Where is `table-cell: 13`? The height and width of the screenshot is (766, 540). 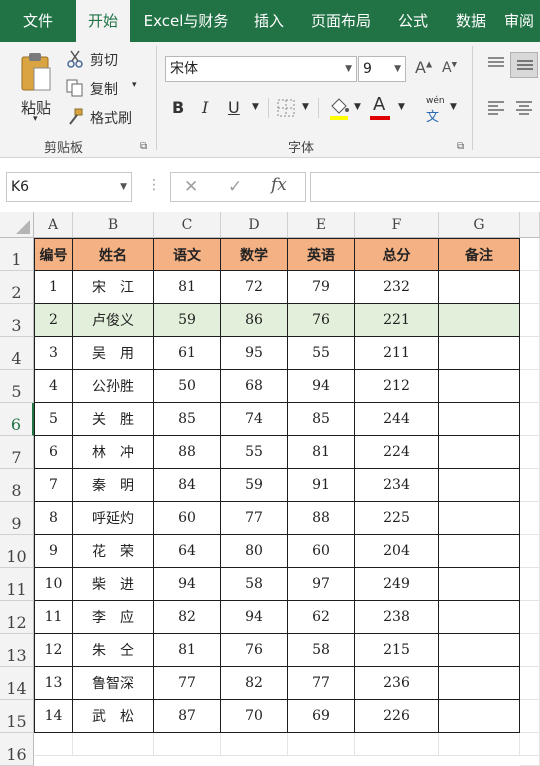
table-cell: 13 is located at coordinates (53, 683).